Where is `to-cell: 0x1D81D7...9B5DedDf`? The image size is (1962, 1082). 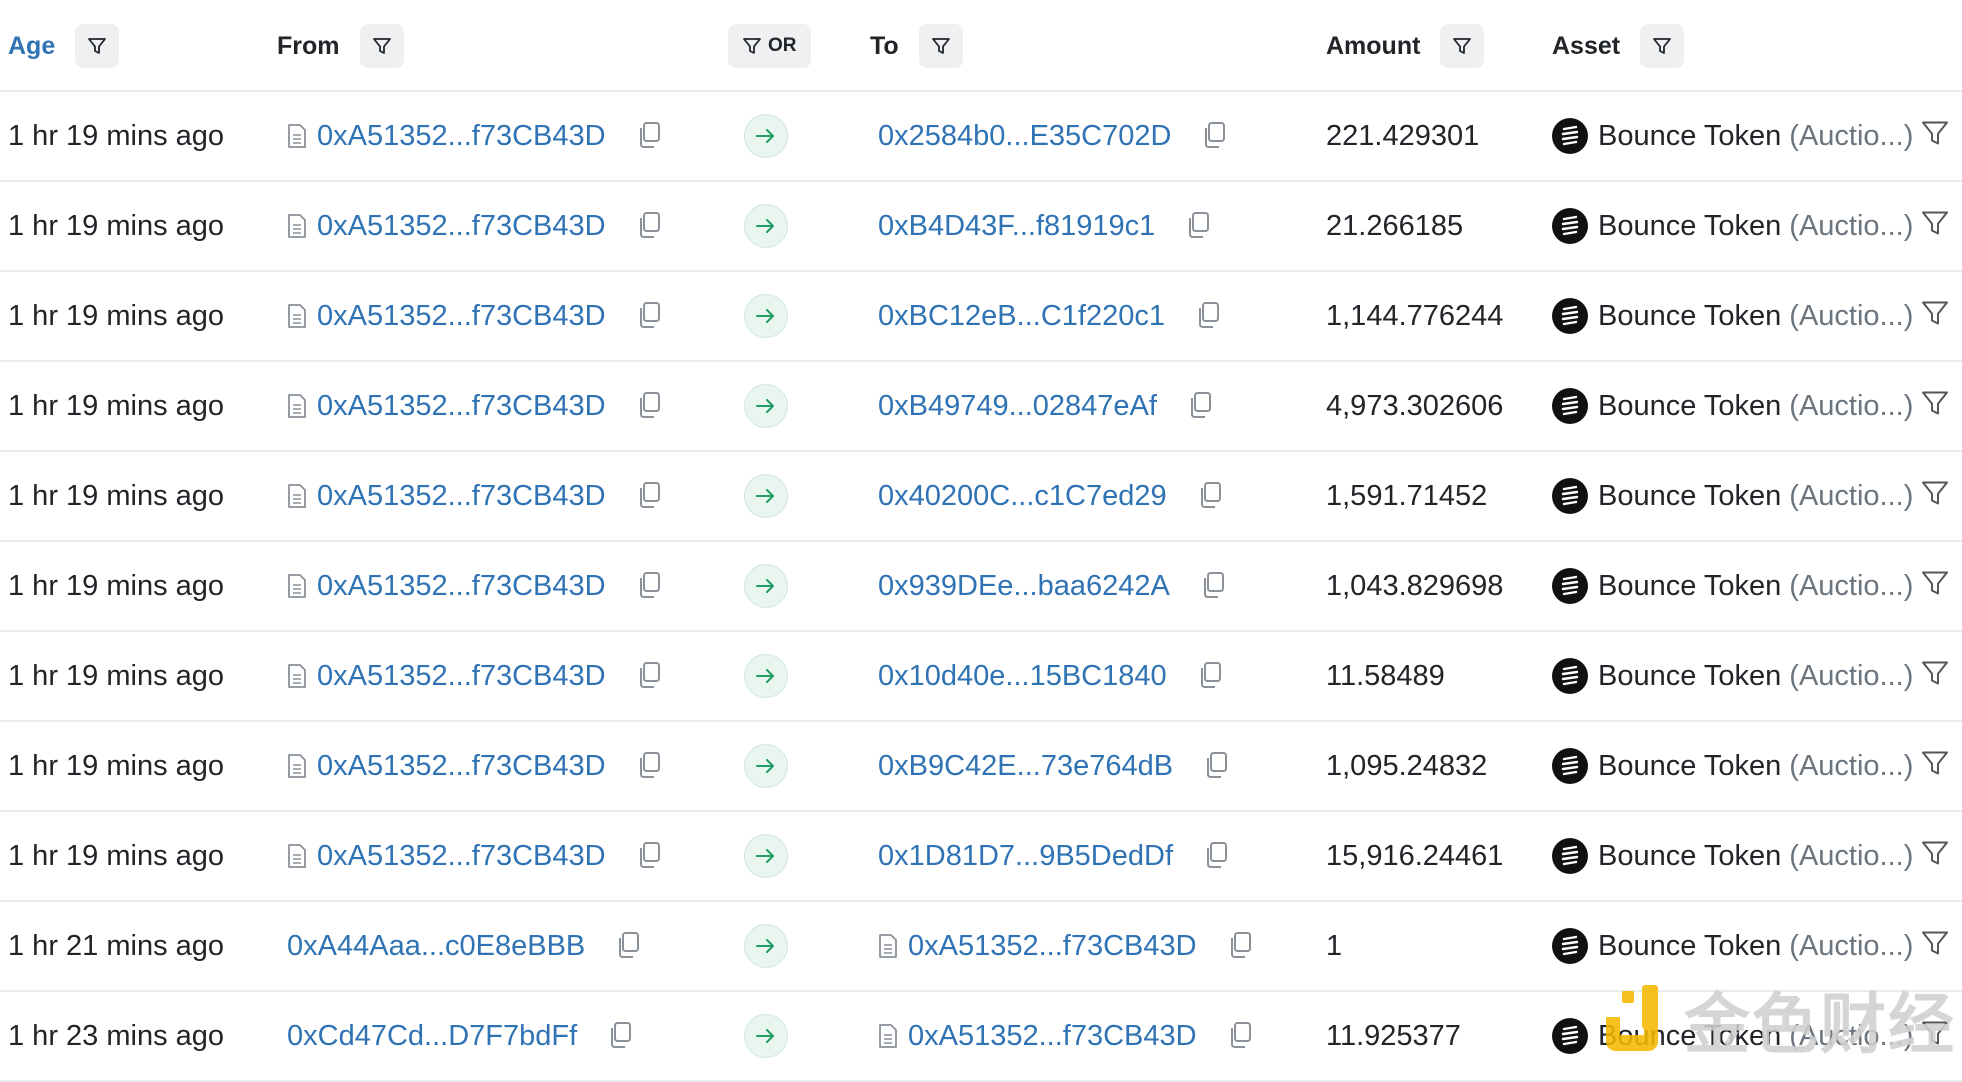
to-cell: 0x1D81D7...9B5DedDf is located at coordinates (1025, 856).